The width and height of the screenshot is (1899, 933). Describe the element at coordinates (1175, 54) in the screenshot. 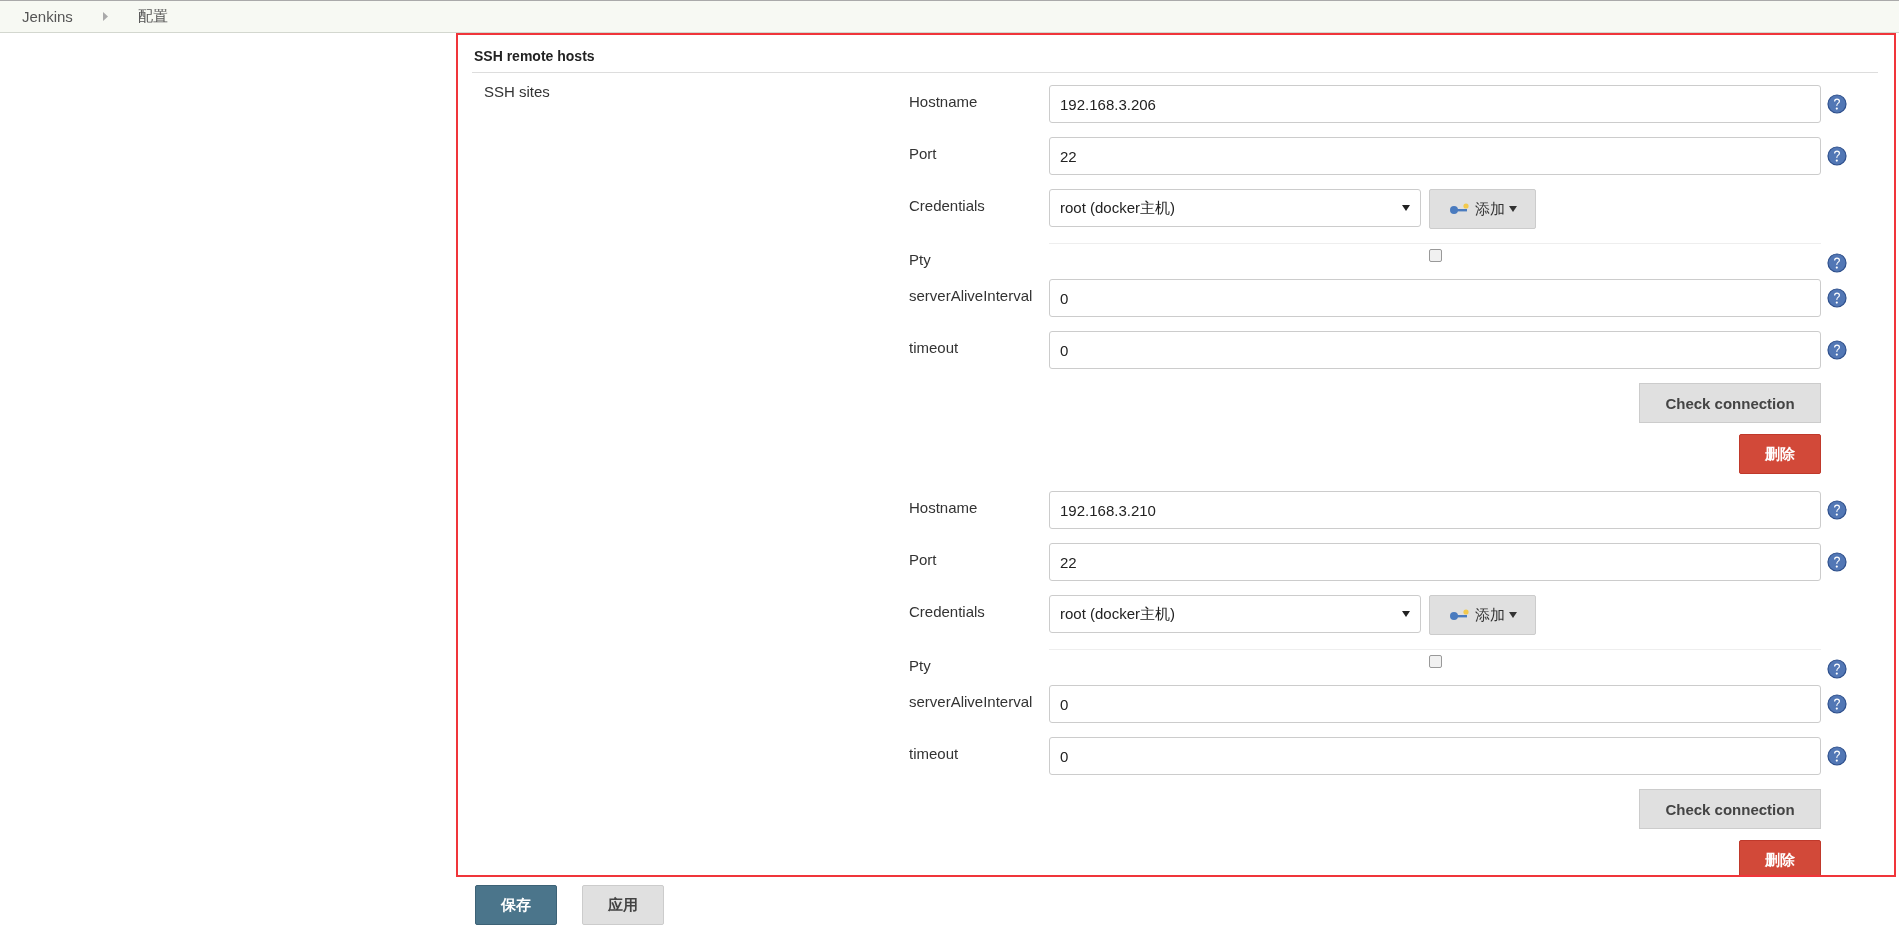

I see `section-title: SSH remote hosts` at that location.